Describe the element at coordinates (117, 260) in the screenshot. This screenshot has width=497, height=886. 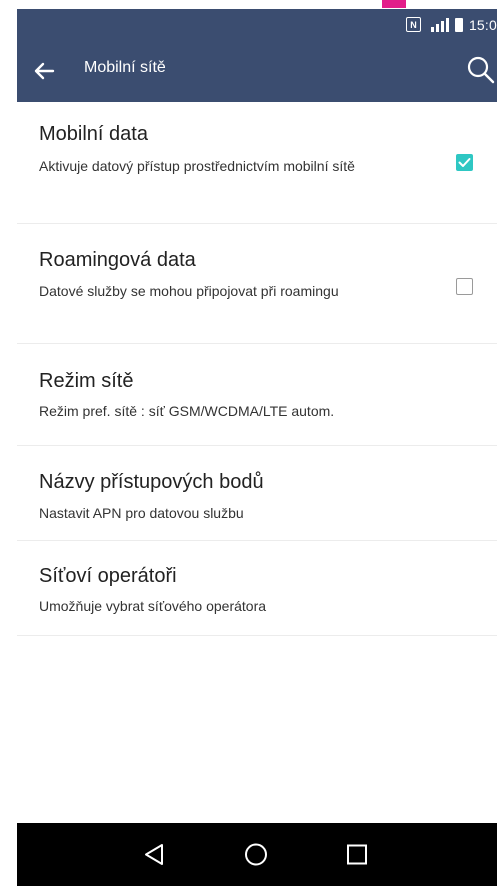
I see `item-title: Roamingová data` at that location.